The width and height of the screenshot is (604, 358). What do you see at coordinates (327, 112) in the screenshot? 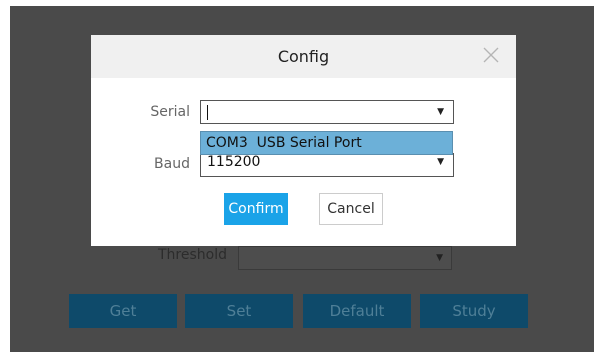
I see `serial-select: ▼` at bounding box center [327, 112].